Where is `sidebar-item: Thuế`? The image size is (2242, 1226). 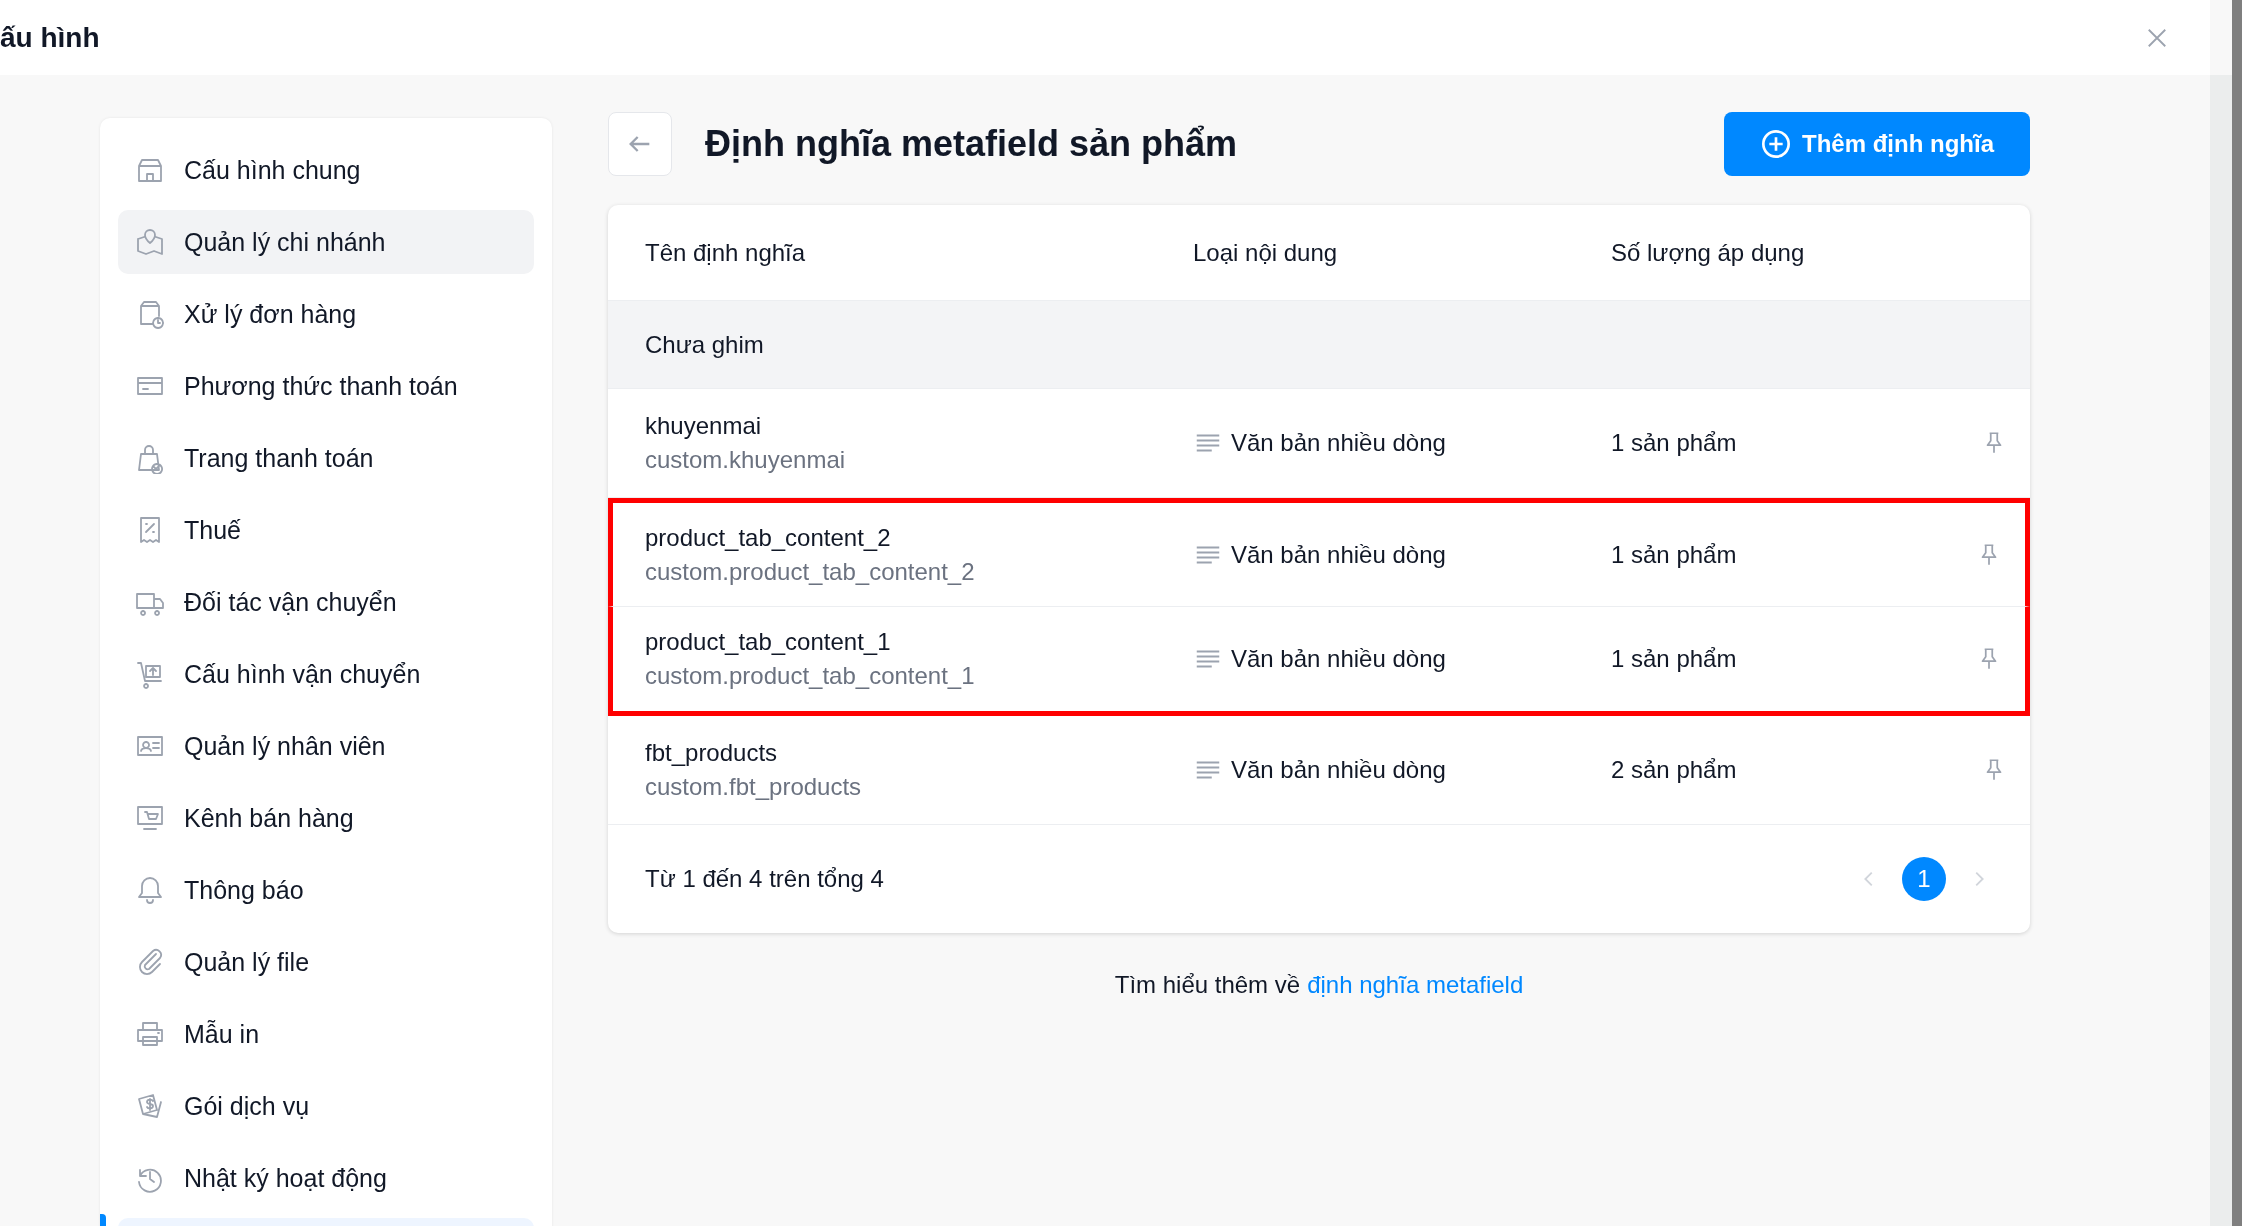
sidebar-item: Thuế is located at coordinates (326, 530).